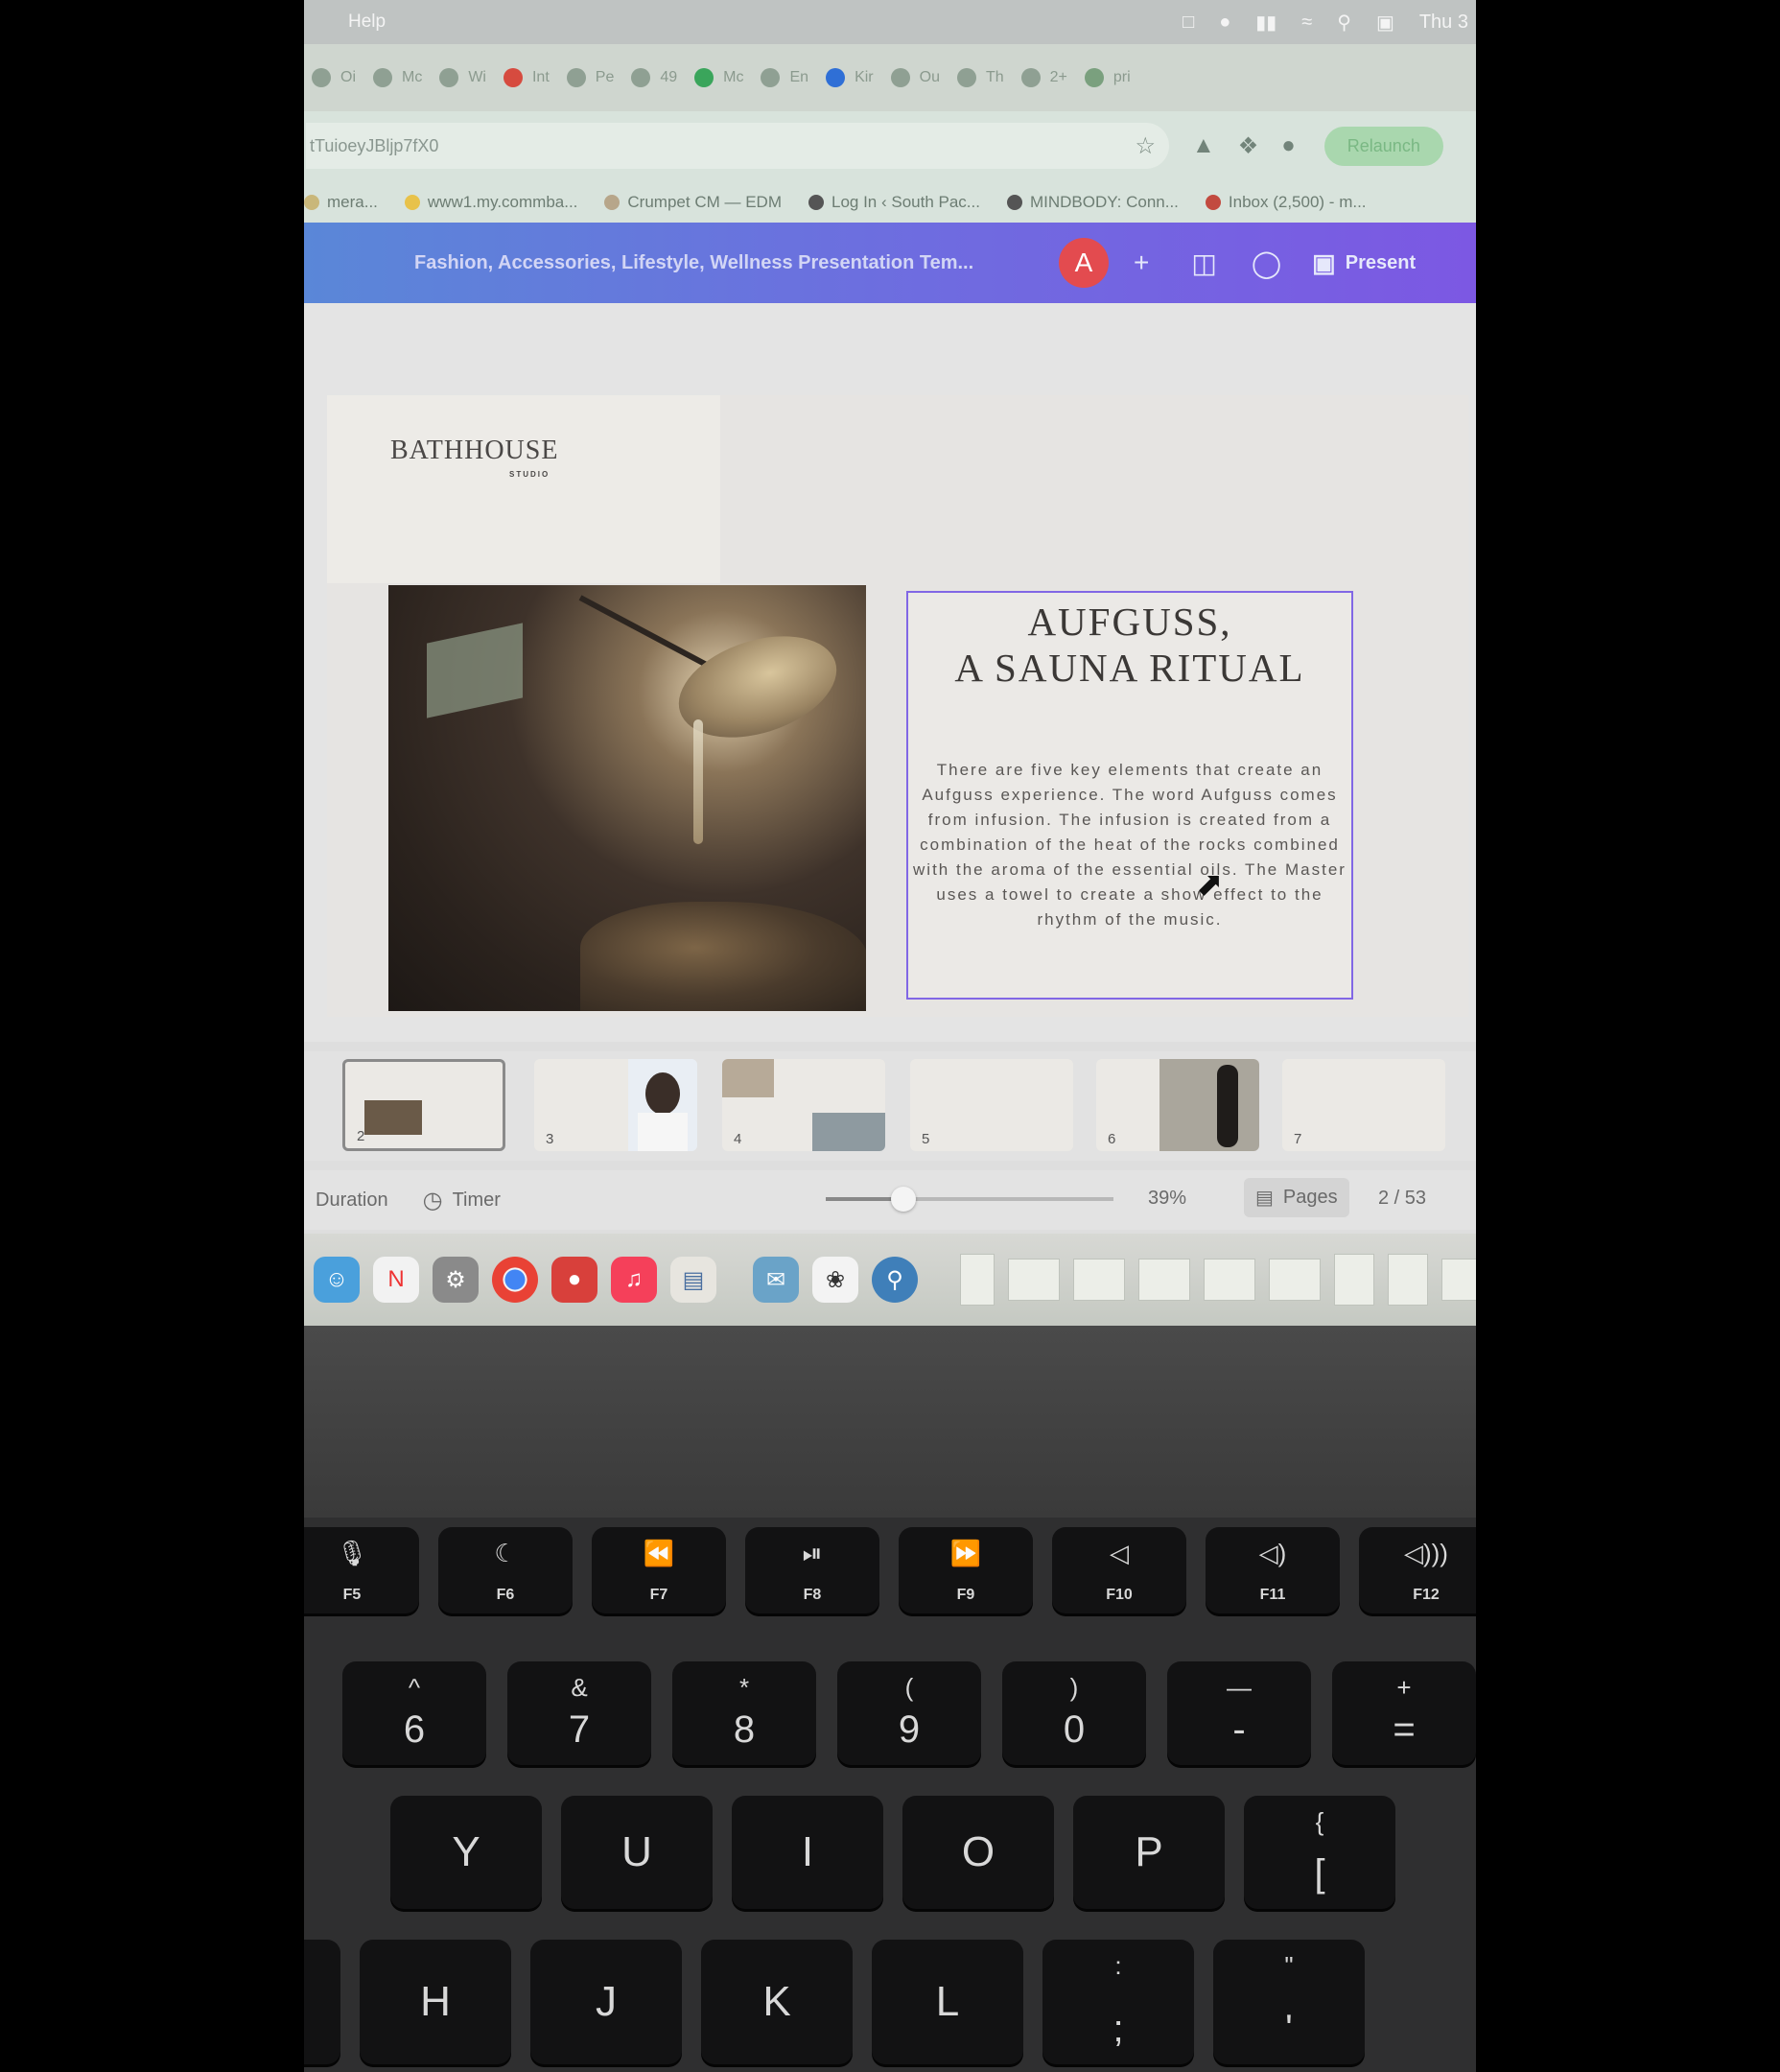 This screenshot has width=1780, height=2072. What do you see at coordinates (1203, 263) in the screenshot?
I see `insights-icon: ◫` at bounding box center [1203, 263].